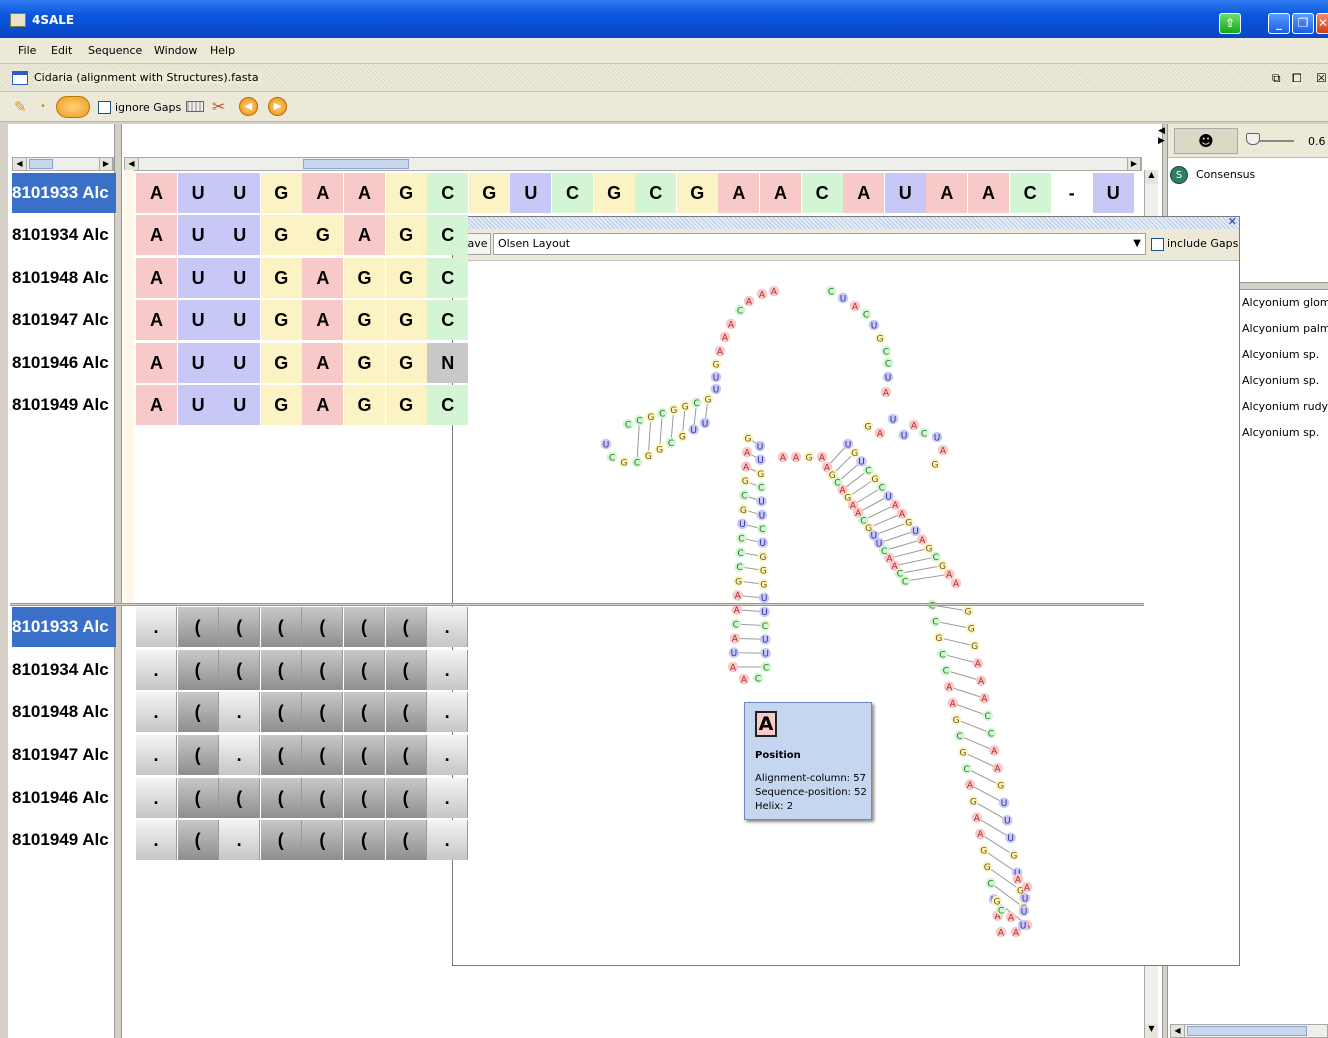 The width and height of the screenshot is (1328, 1038). Describe the element at coordinates (1225, 174) in the screenshot. I see `consensus-label: Consensus` at that location.